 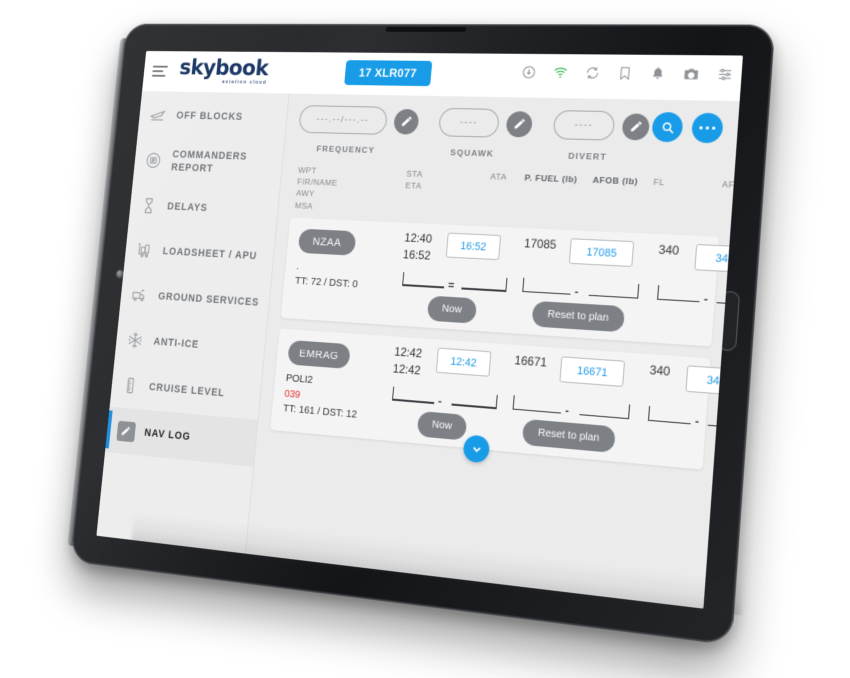 I want to click on tab-pre-flight: PRE-FLIGHT, so click(x=326, y=589).